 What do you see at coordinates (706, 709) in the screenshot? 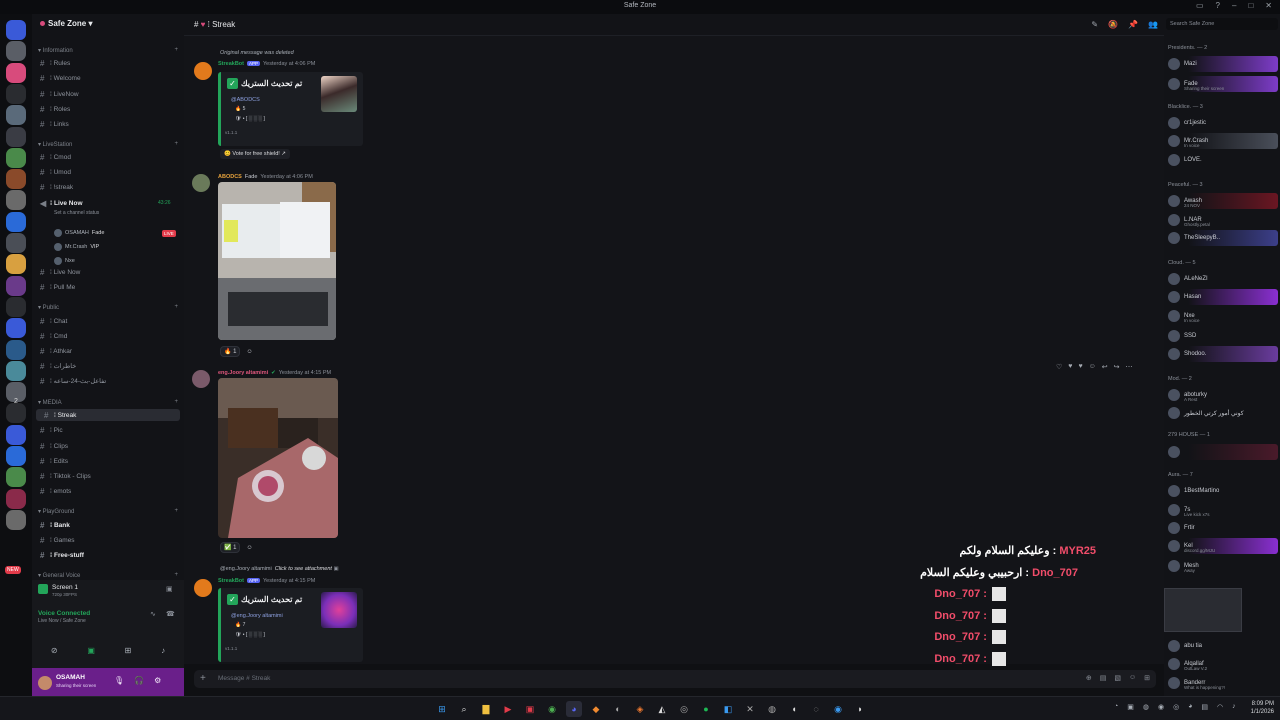
I see `spotify-icon: ●` at bounding box center [706, 709].